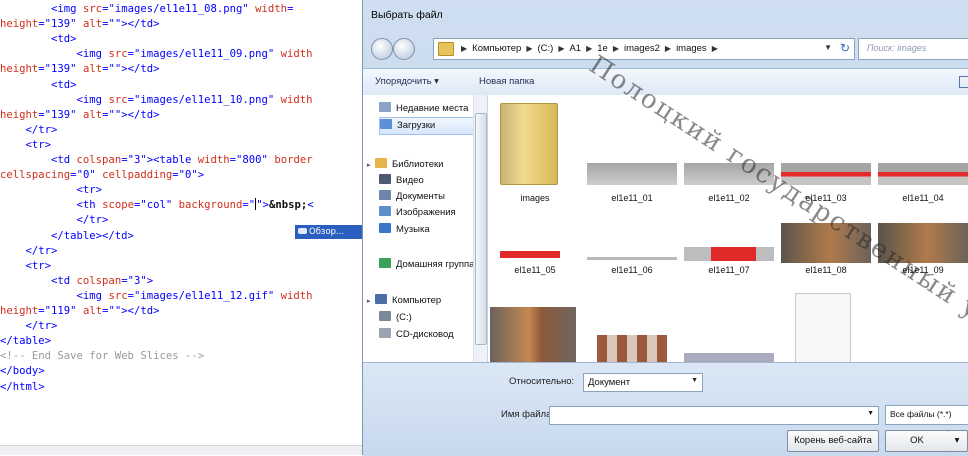 The height and width of the screenshot is (456, 968). I want to click on code-line: height="119" alt=""></td>, so click(80, 311).